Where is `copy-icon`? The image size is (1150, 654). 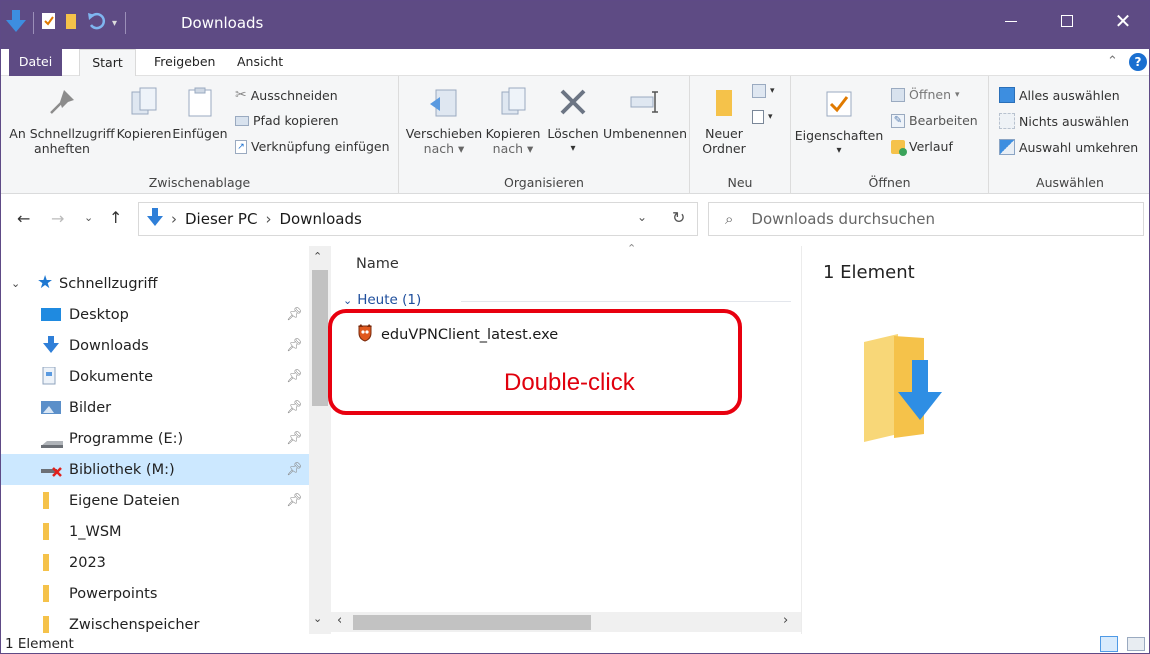 copy-icon is located at coordinates (144, 102).